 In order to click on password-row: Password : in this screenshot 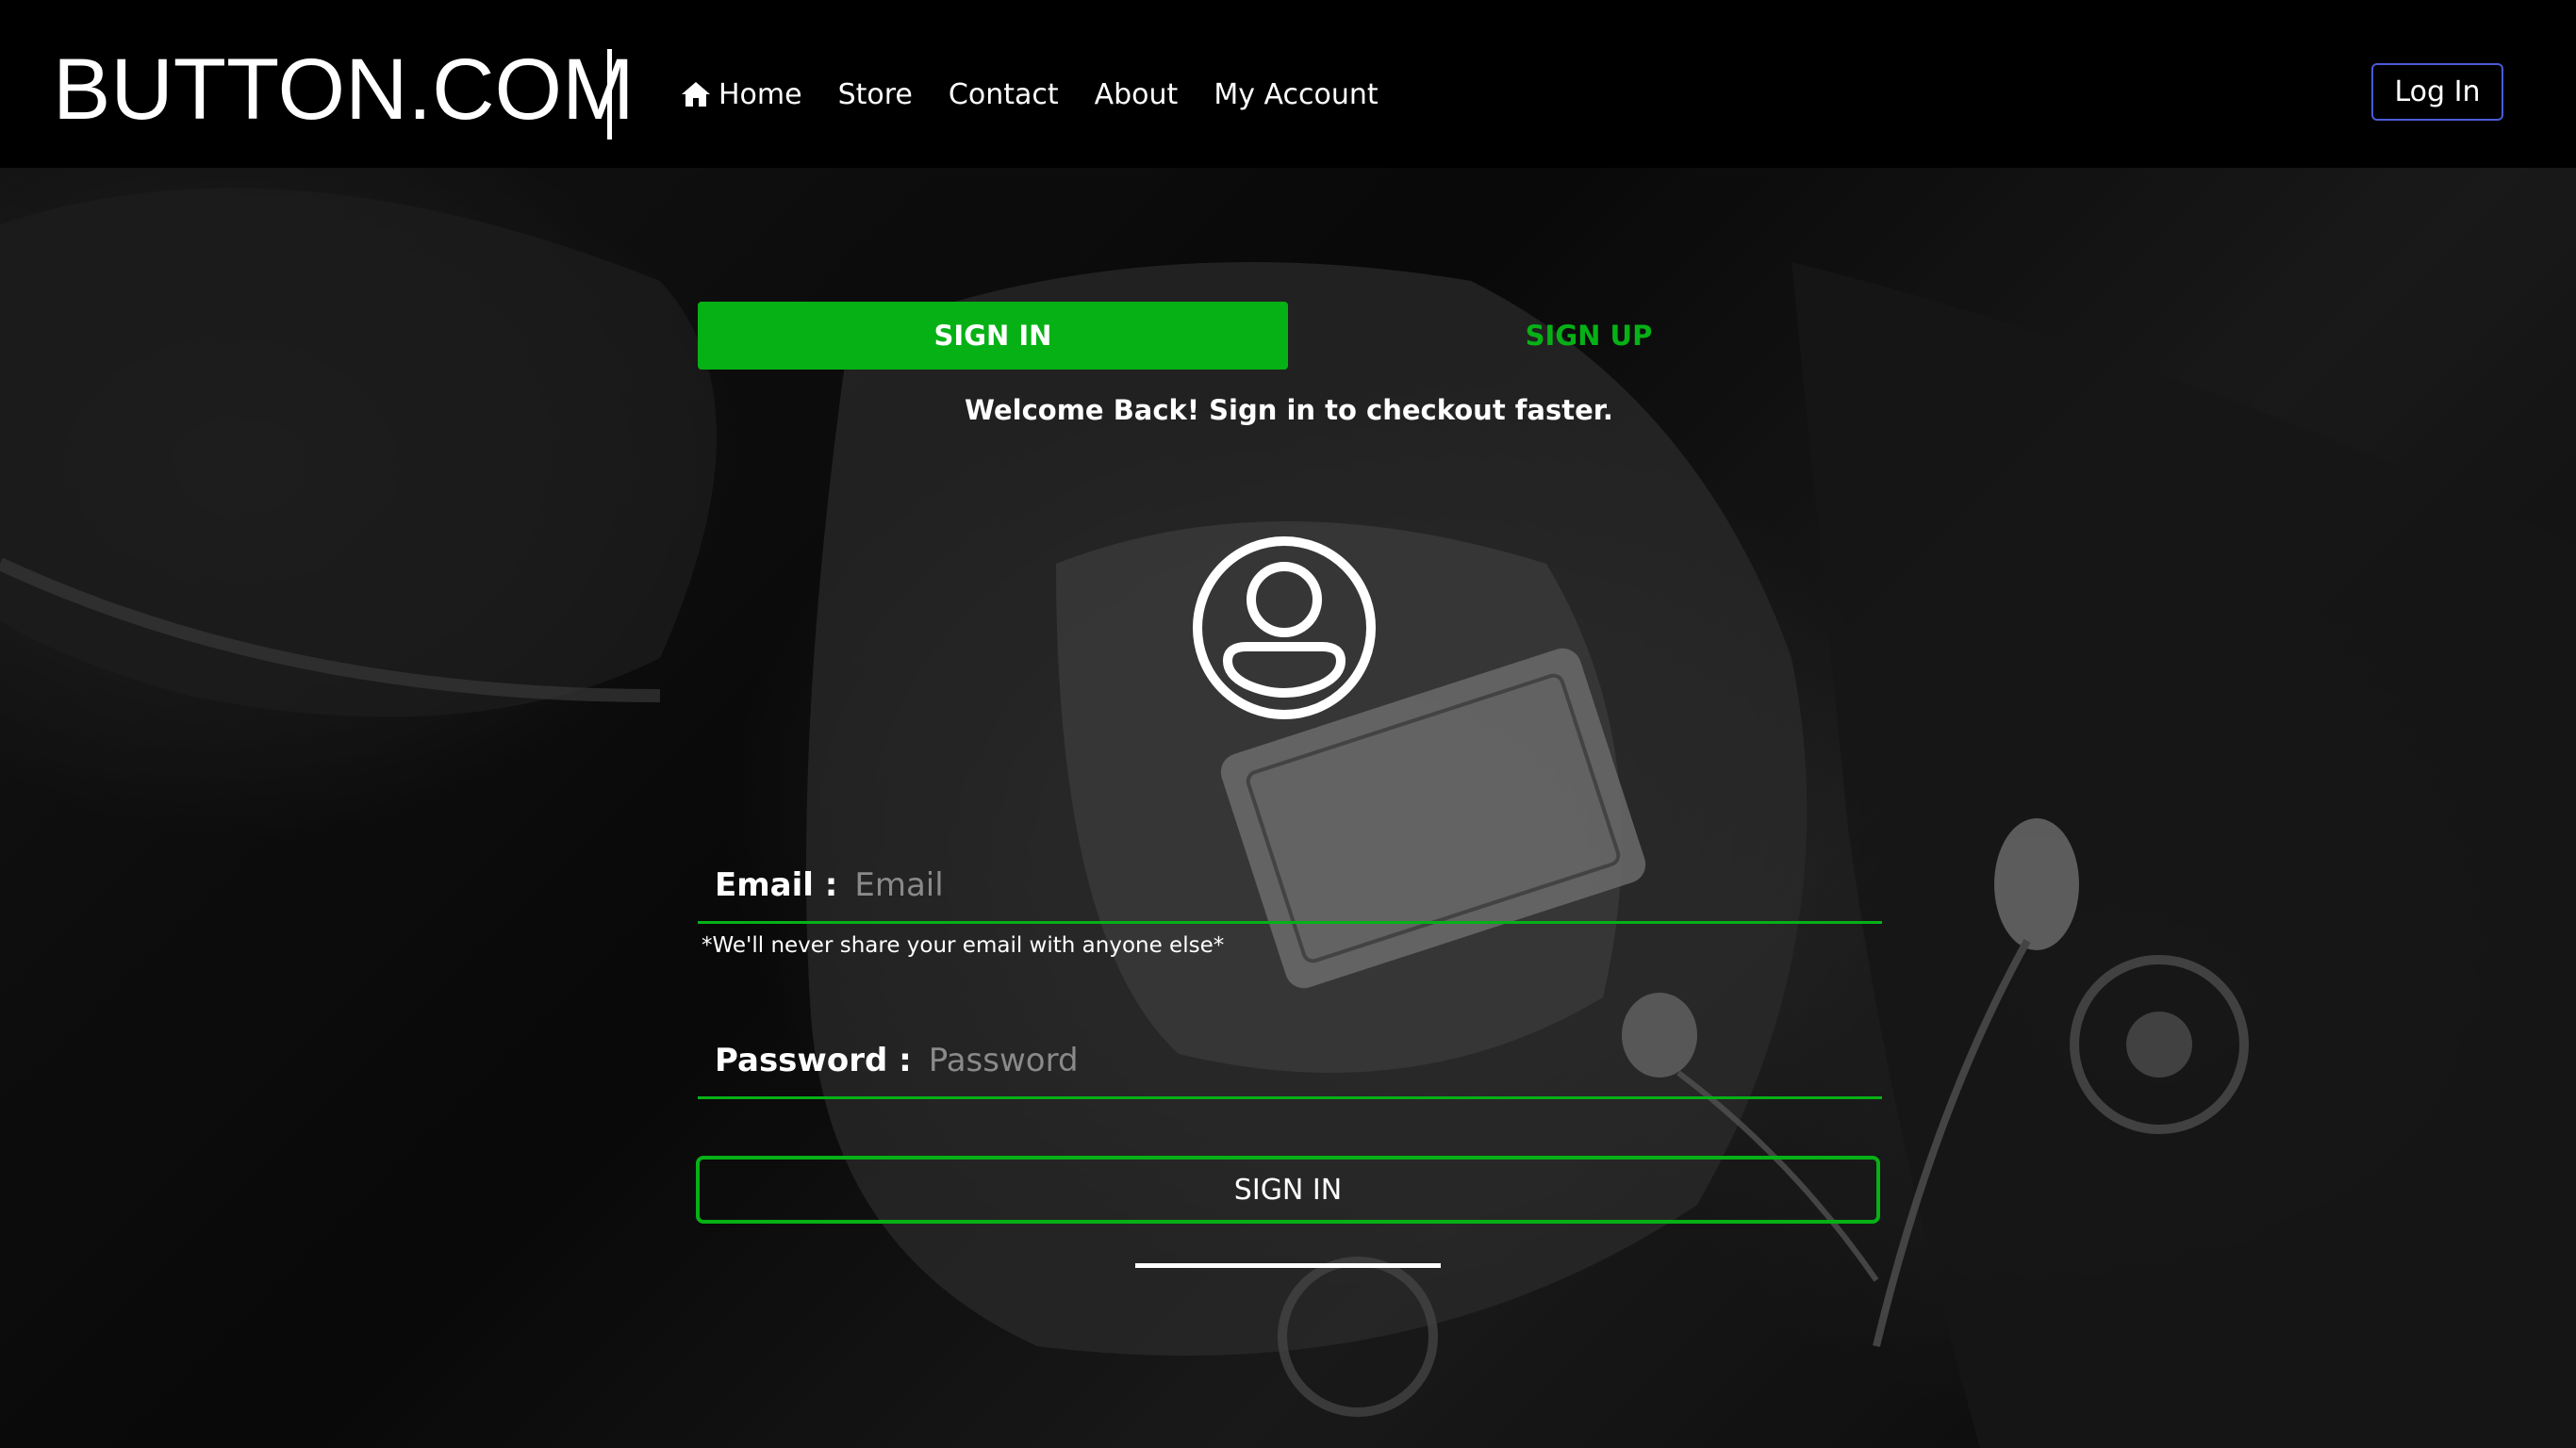, I will do `click(1290, 1061)`.